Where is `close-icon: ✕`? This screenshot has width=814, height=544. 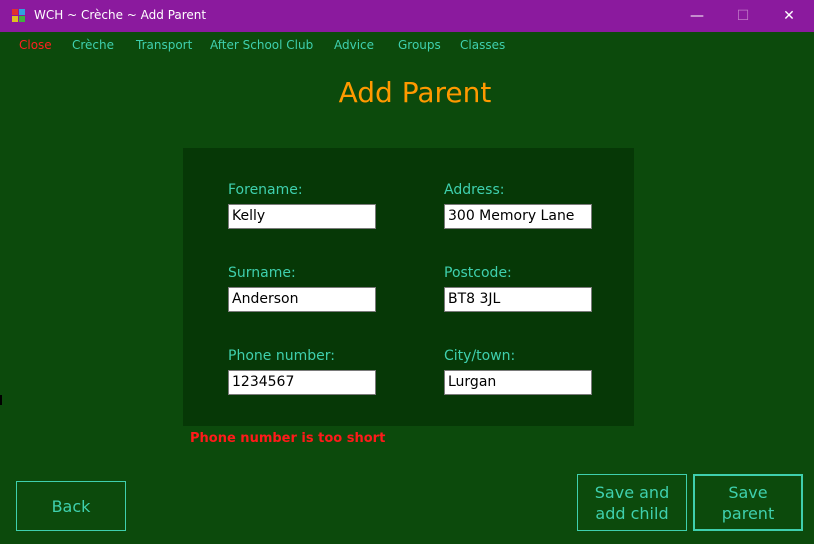 close-icon: ✕ is located at coordinates (789, 16).